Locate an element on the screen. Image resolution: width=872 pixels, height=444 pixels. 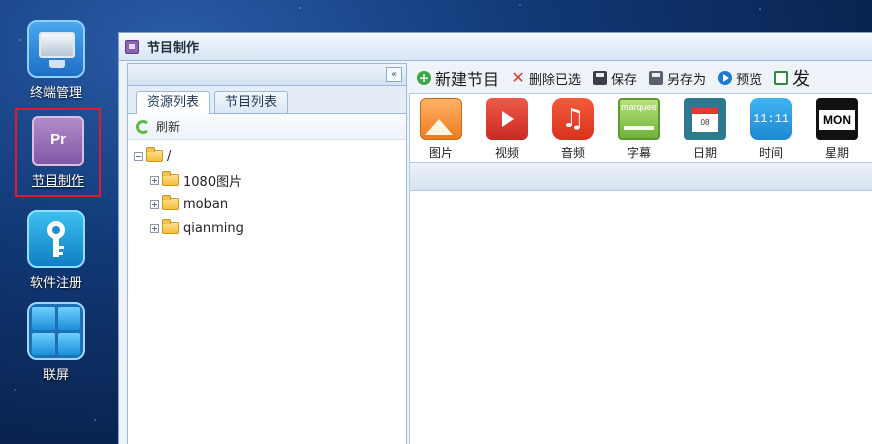
desktop-item-terminal-management: 终端管理 is located at coordinates (56, 60).